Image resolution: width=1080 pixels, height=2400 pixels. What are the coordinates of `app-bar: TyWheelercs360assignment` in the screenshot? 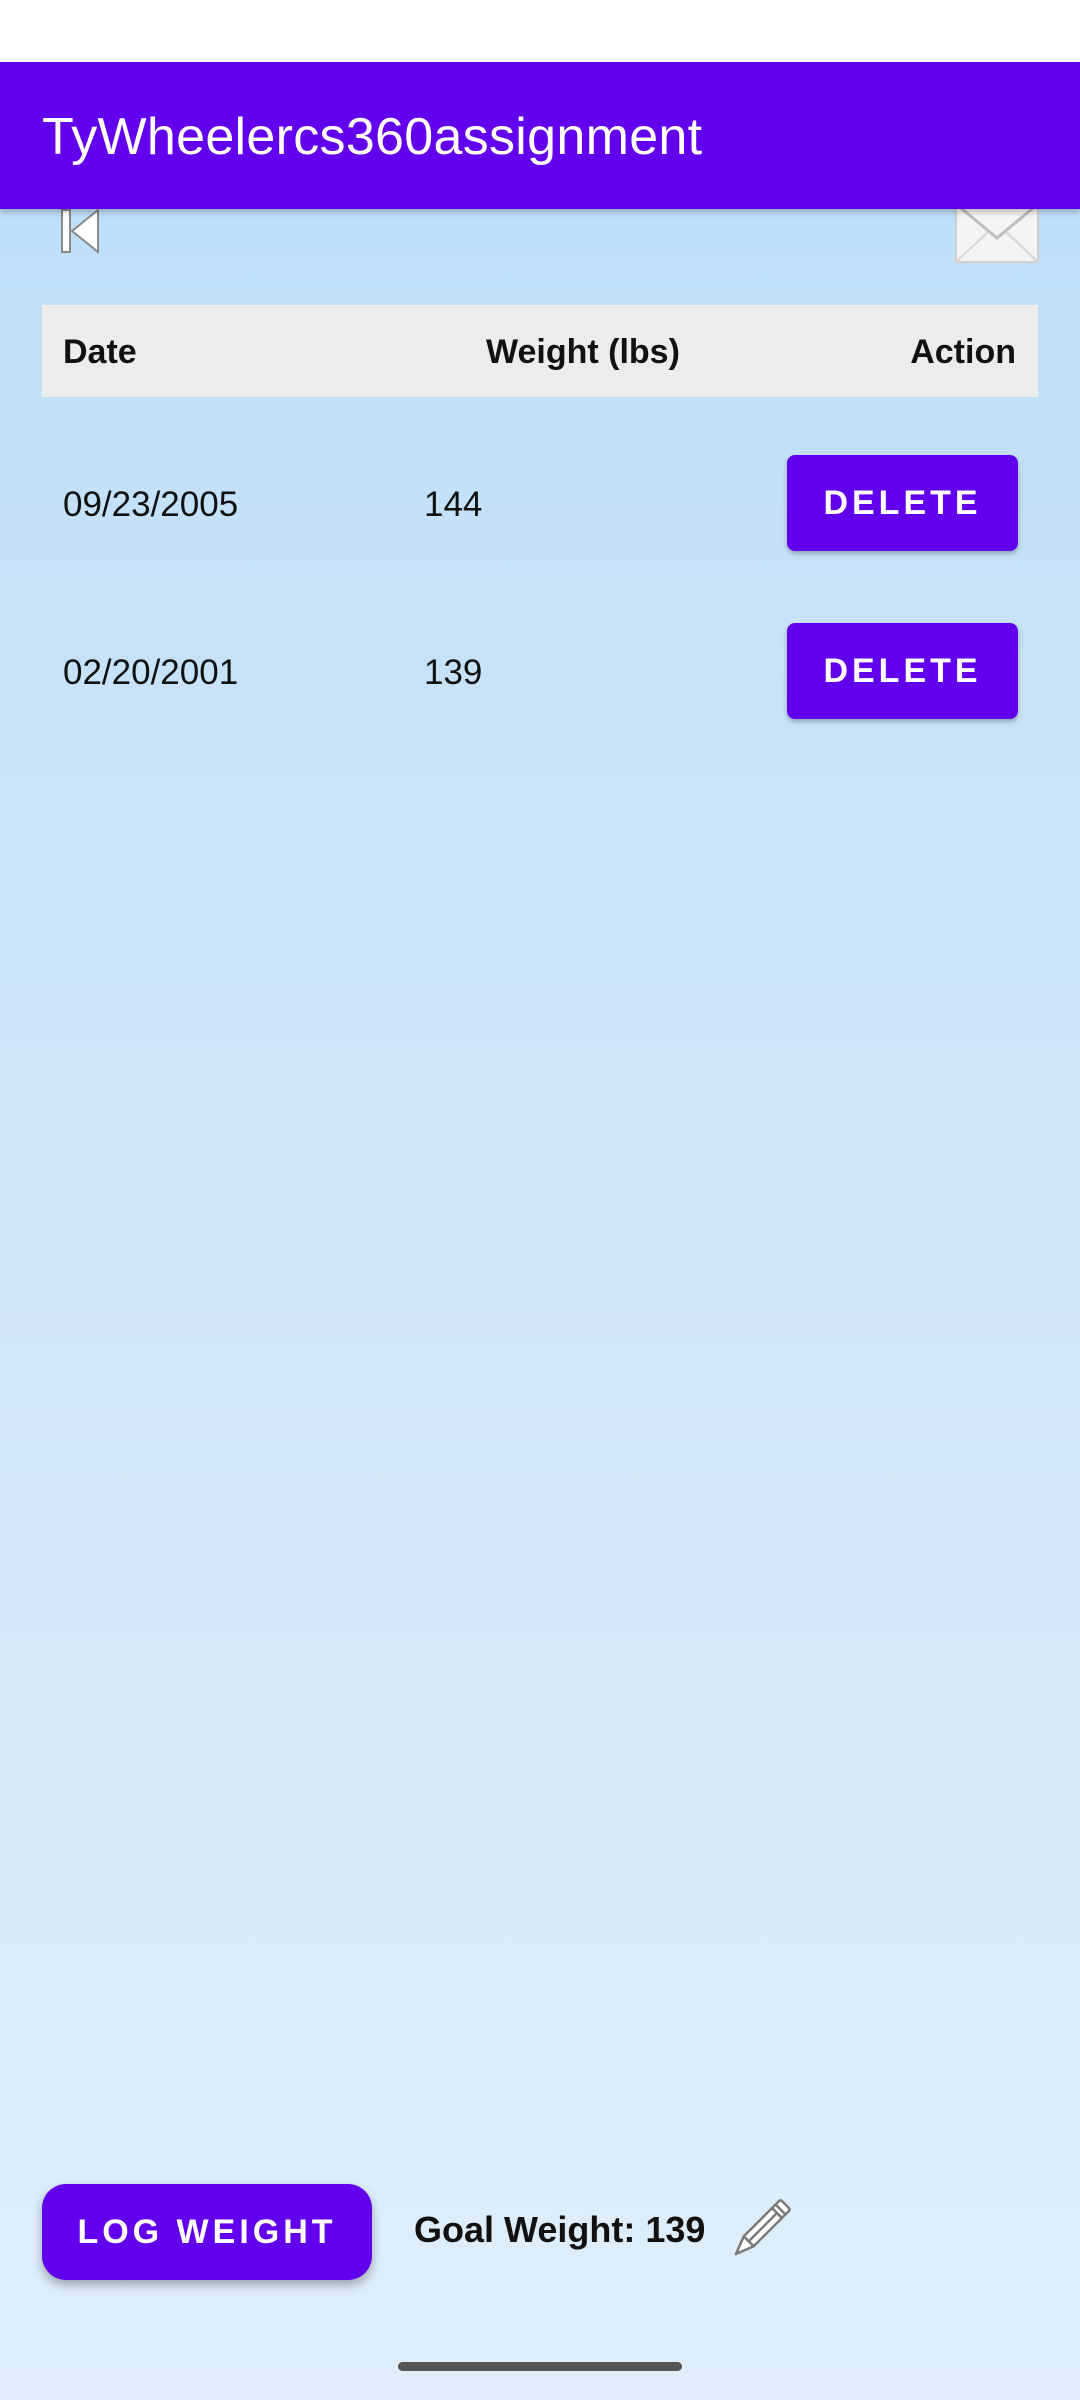 It's located at (540, 135).